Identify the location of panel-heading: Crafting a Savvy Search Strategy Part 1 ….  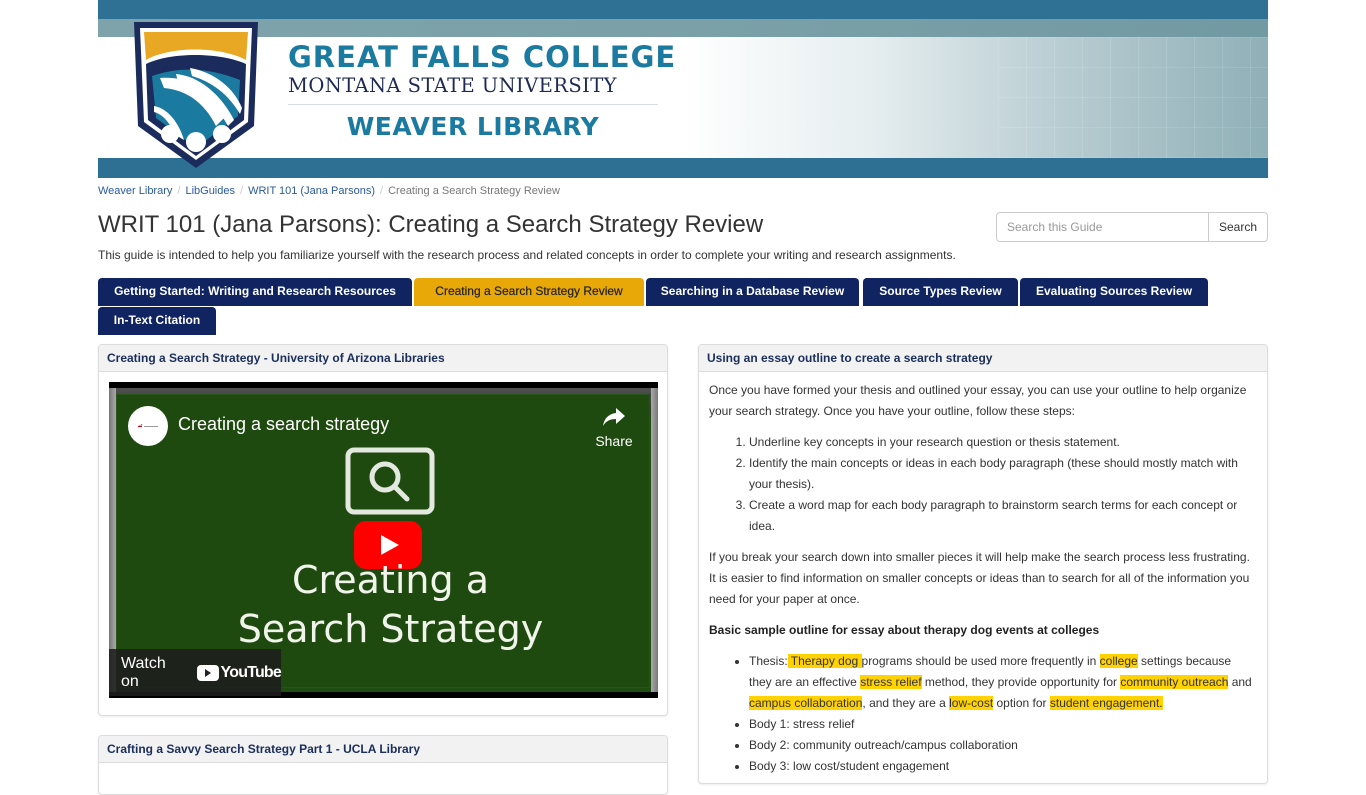
(383, 749).